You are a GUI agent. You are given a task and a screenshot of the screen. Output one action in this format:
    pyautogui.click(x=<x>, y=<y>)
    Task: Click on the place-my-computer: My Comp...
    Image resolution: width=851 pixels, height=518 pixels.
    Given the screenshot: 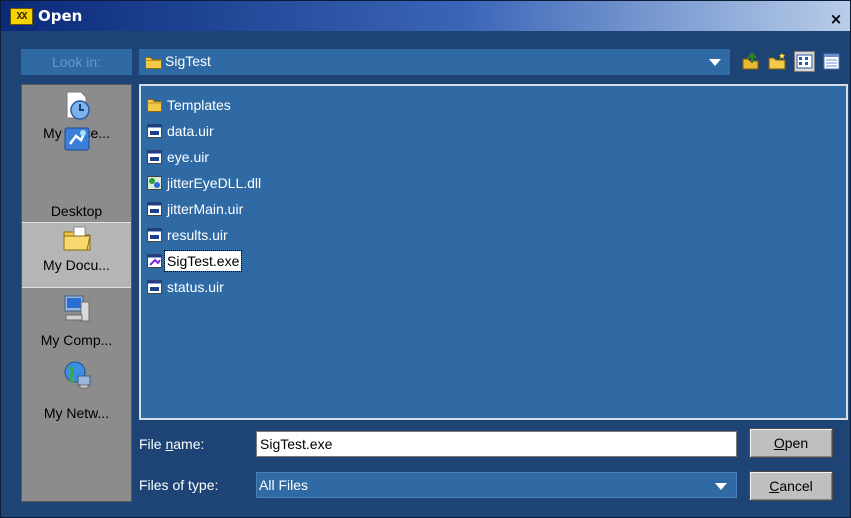 What is the action you would take?
    pyautogui.click(x=76, y=323)
    